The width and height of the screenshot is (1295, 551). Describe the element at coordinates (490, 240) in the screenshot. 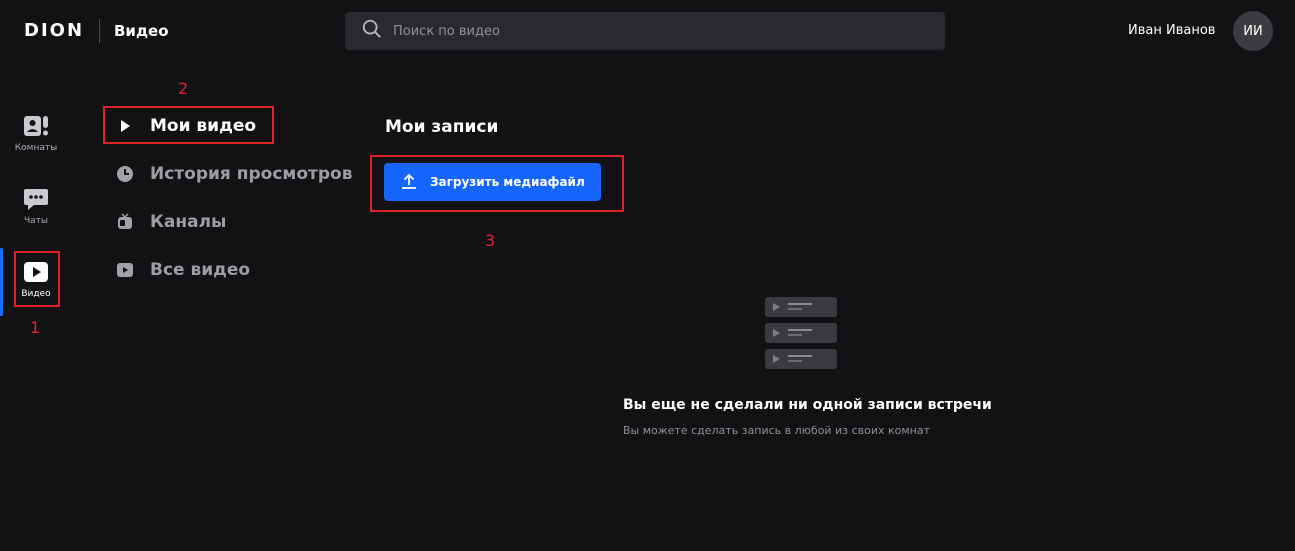

I see `annotation-number-3: 3` at that location.